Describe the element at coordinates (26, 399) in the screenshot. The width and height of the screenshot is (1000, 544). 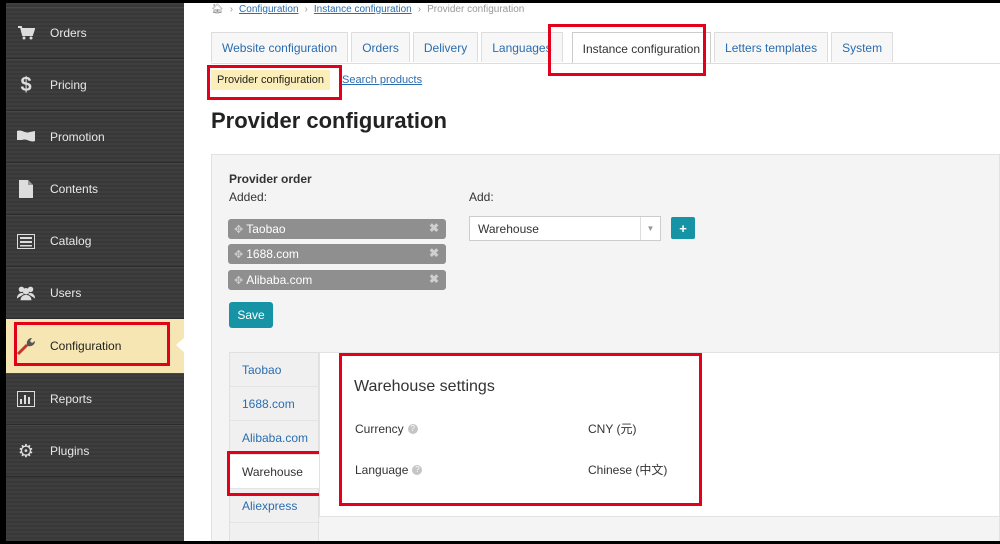
I see `bar-chart-icon` at that location.